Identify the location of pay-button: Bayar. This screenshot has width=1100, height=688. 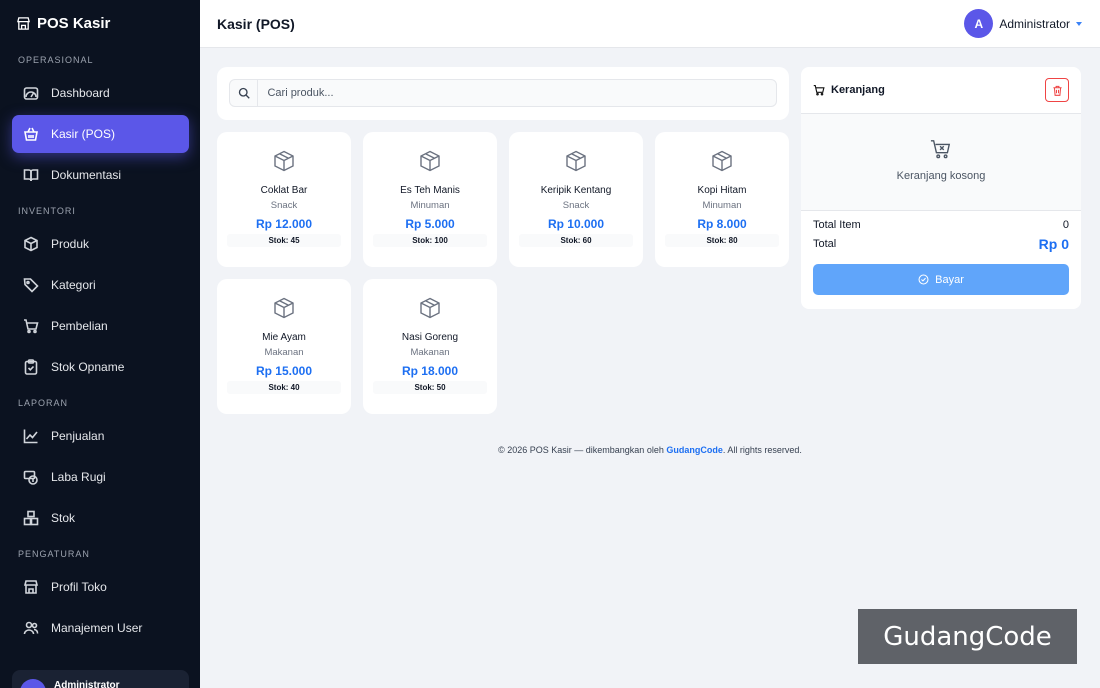
(941, 279).